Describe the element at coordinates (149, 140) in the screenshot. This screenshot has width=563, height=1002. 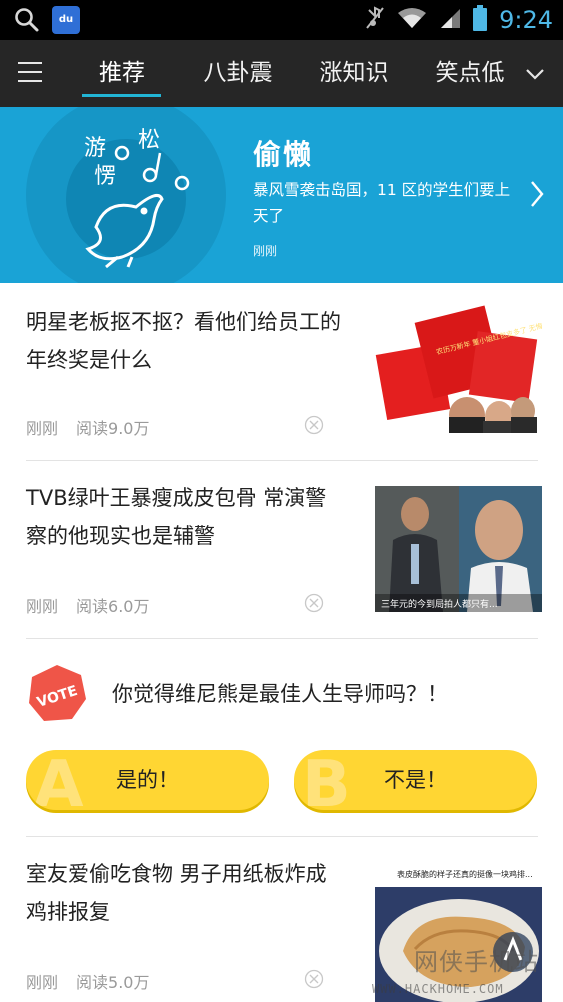
I see `svg-text: 松` at that location.